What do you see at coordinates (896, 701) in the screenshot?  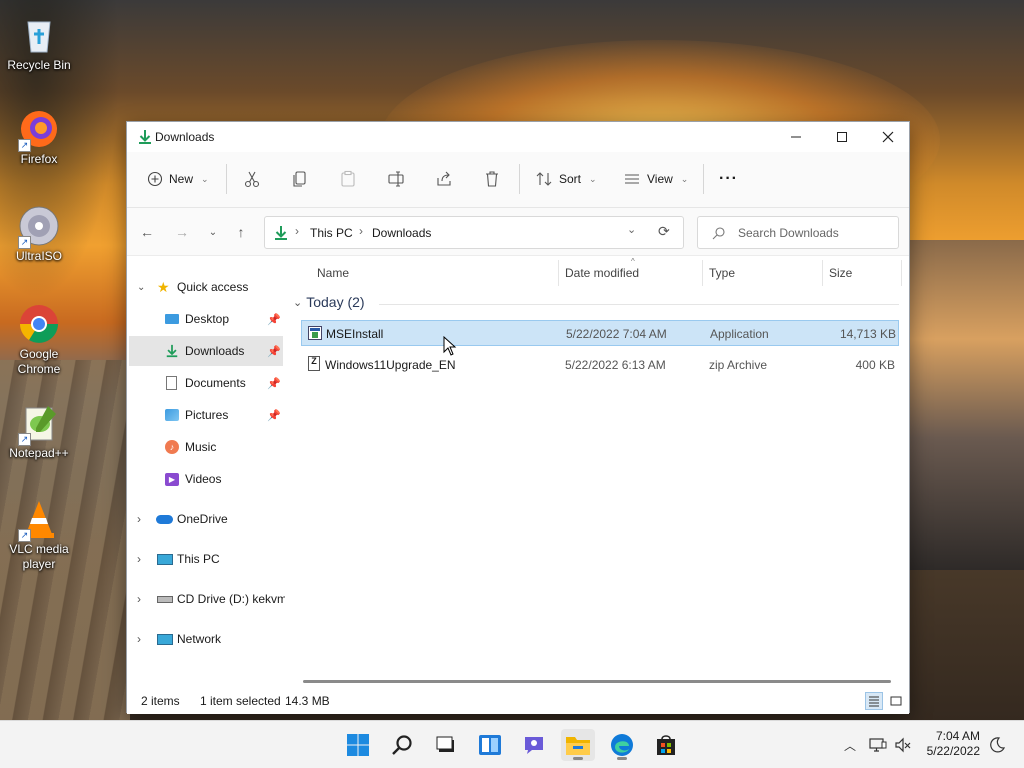 I see `tiles-view-button` at bounding box center [896, 701].